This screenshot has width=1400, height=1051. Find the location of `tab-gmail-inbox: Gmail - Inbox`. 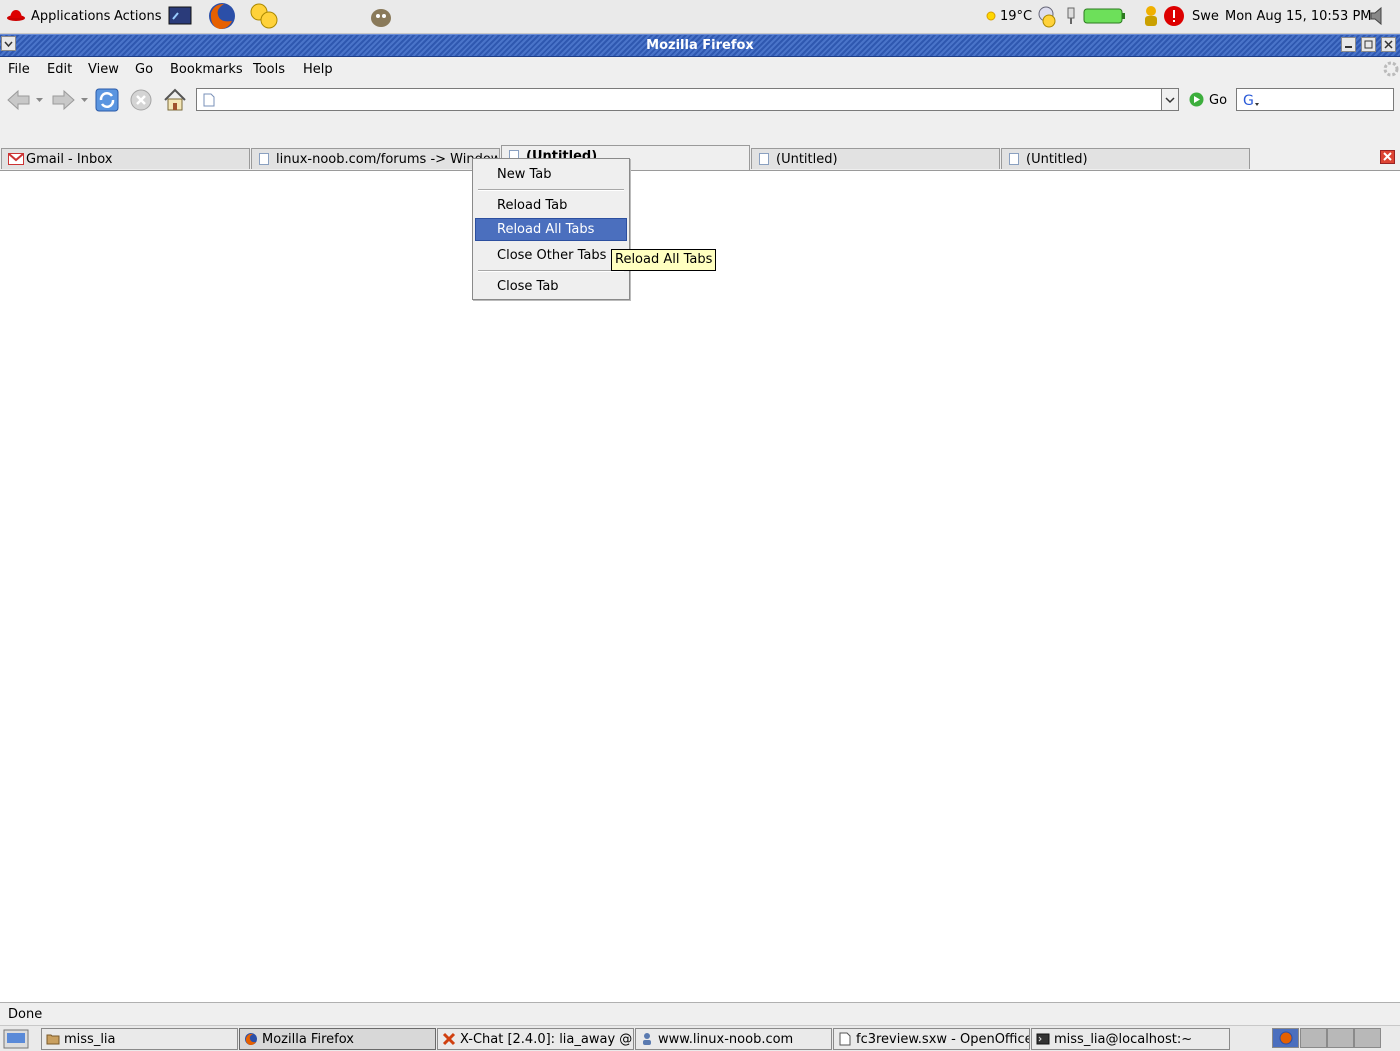

tab-gmail-inbox: Gmail - Inbox is located at coordinates (125, 158).